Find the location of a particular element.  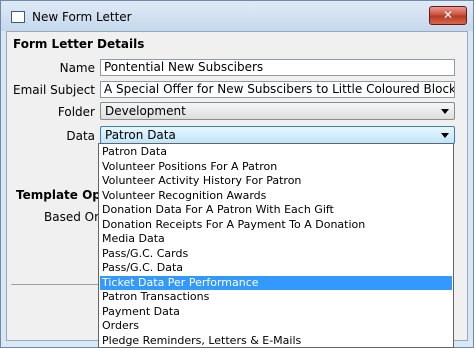

based-on-label: Based On is located at coordinates (73, 217).